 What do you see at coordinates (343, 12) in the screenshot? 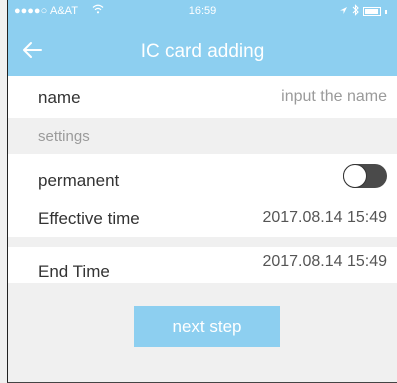
I see `location-arrow-icon` at bounding box center [343, 12].